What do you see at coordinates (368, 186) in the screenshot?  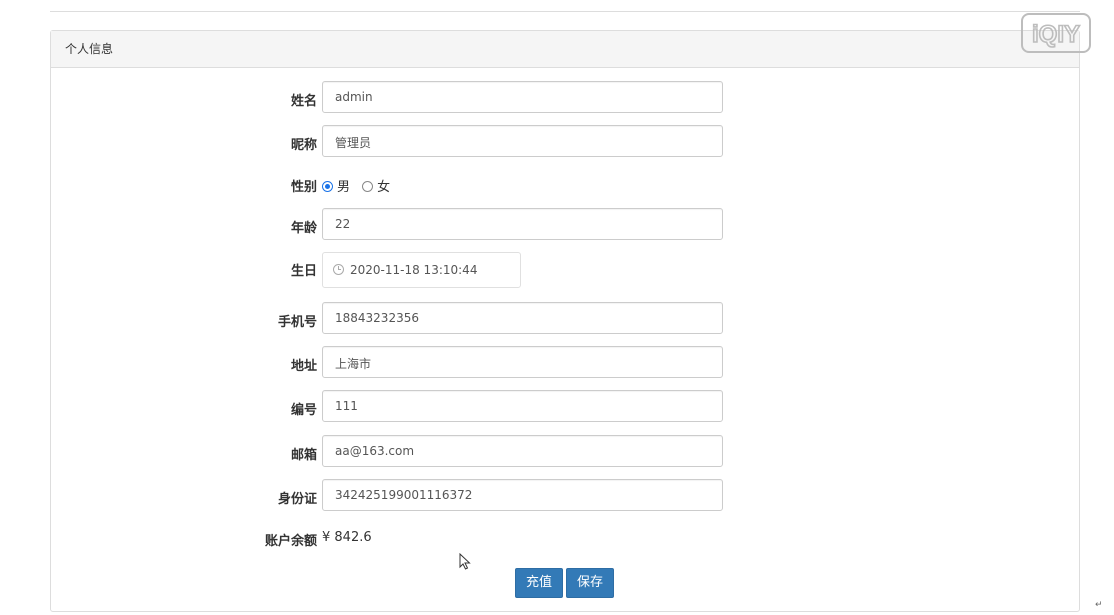 I see `gender-female-radio` at bounding box center [368, 186].